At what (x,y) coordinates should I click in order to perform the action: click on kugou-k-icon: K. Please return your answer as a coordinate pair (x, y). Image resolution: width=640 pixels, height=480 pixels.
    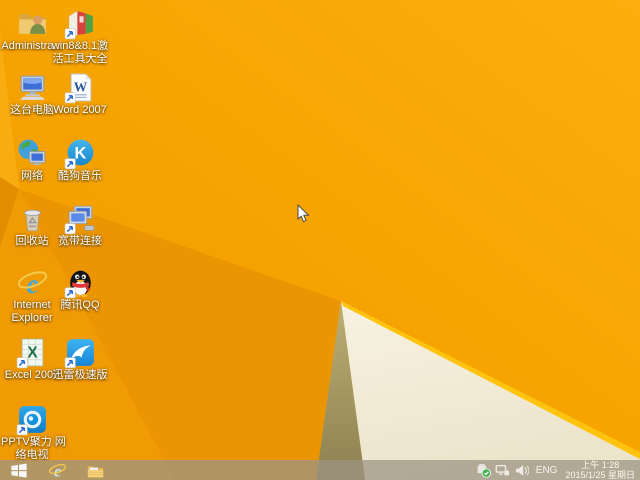
    Looking at the image, I should click on (78, 154).